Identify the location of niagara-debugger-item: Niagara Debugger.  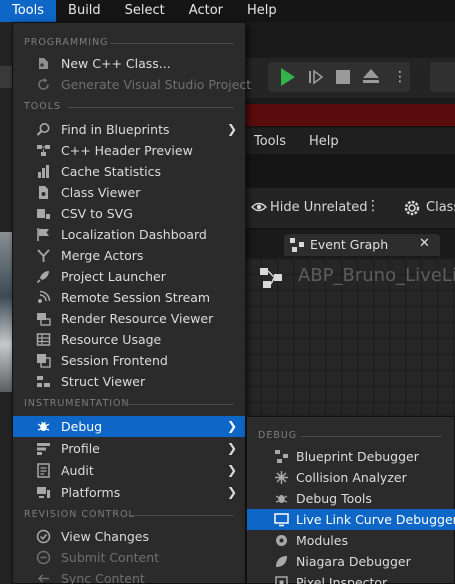
(351, 561).